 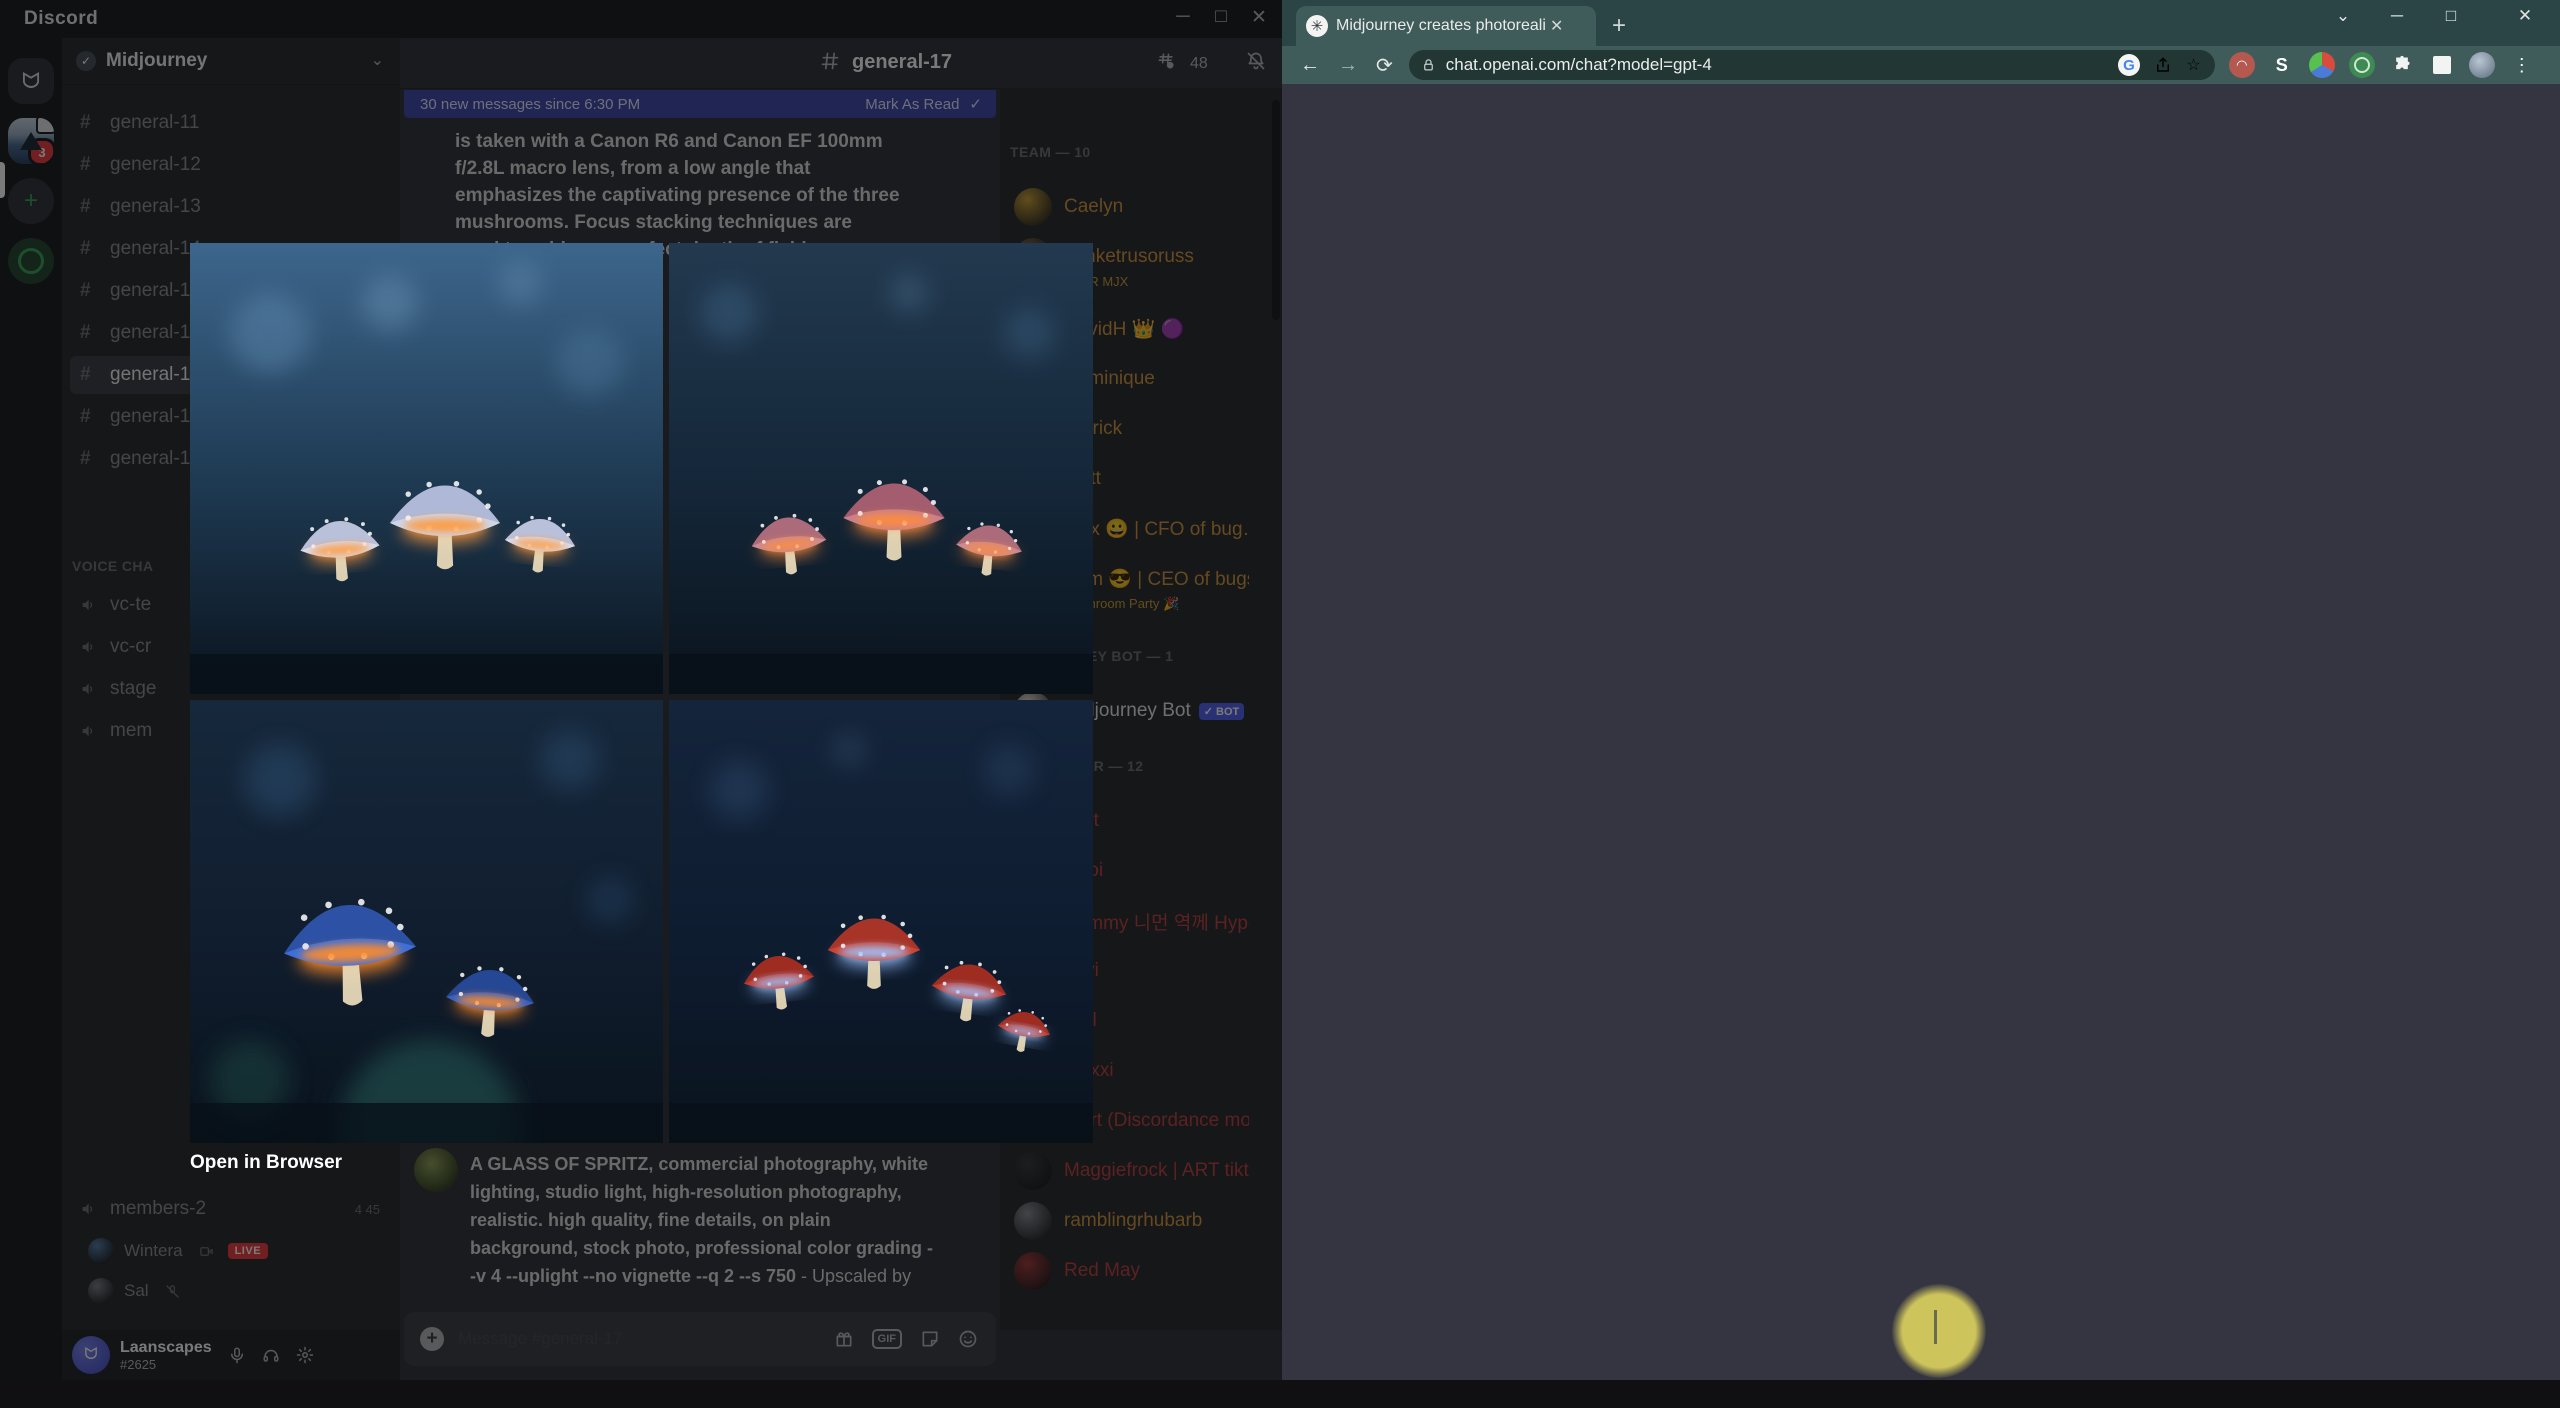 I want to click on google-icon: G, so click(x=2129, y=65).